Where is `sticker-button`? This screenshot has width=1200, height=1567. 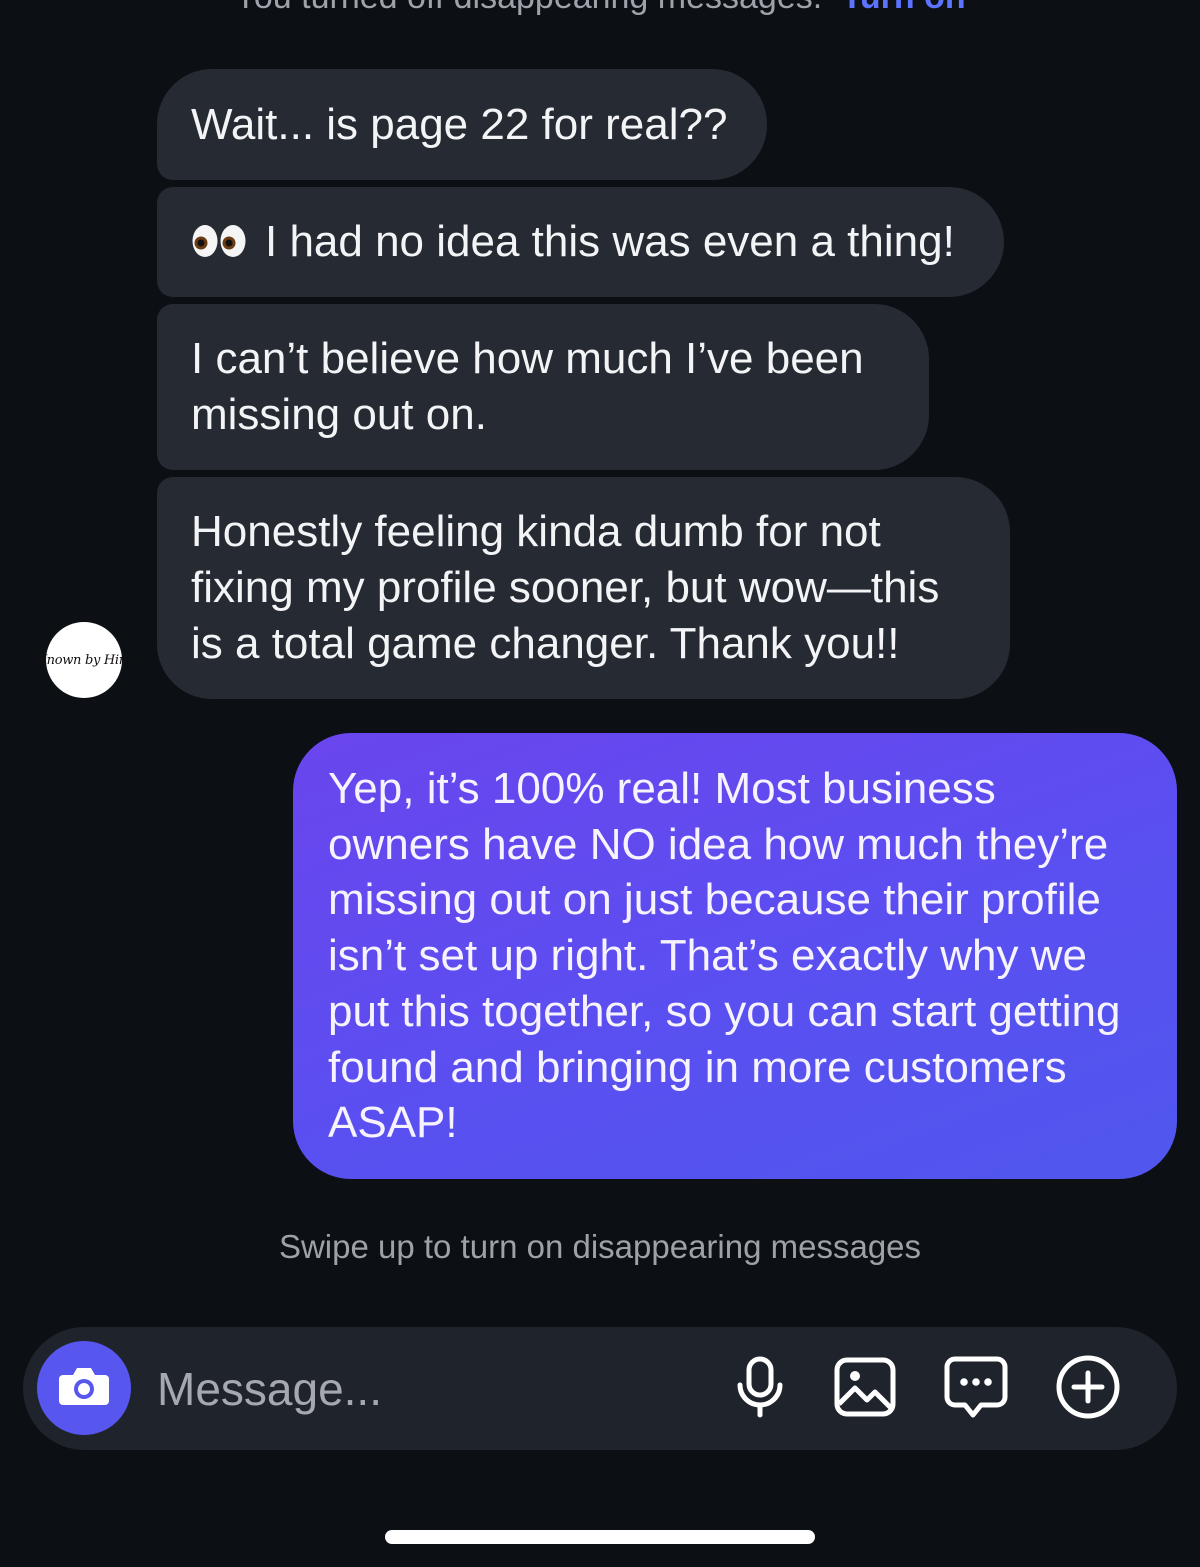 sticker-button is located at coordinates (976, 1389).